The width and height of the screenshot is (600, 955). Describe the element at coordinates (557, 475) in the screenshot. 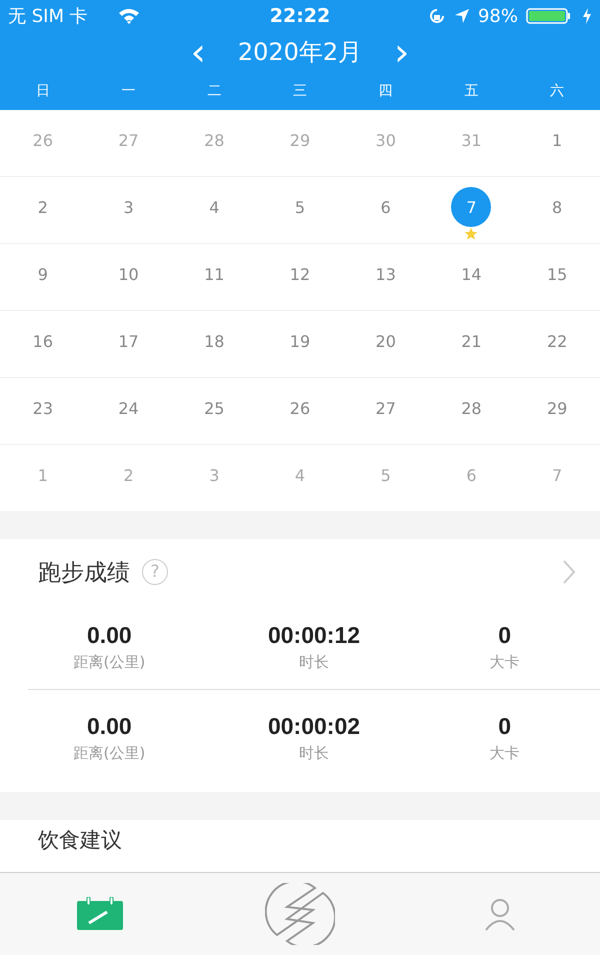

I see `calendar-day: 7` at that location.